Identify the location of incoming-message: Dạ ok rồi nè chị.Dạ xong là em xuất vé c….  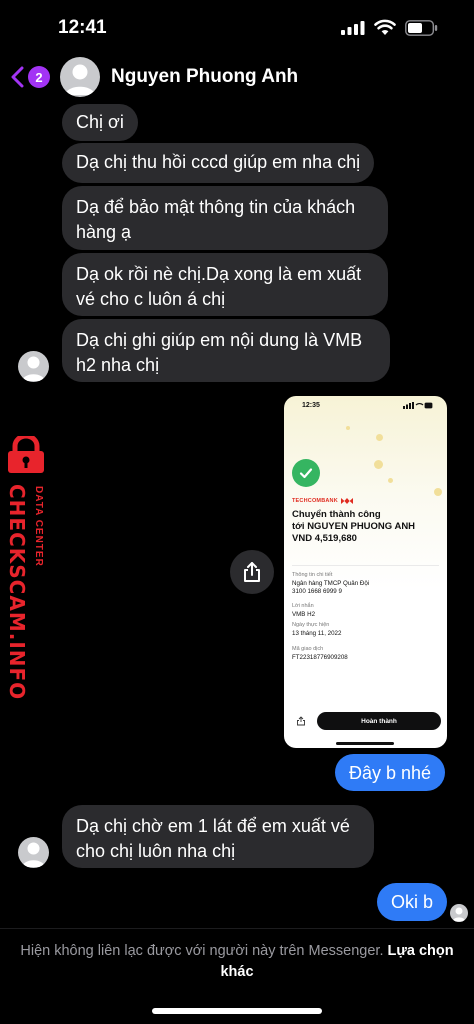
(225, 284).